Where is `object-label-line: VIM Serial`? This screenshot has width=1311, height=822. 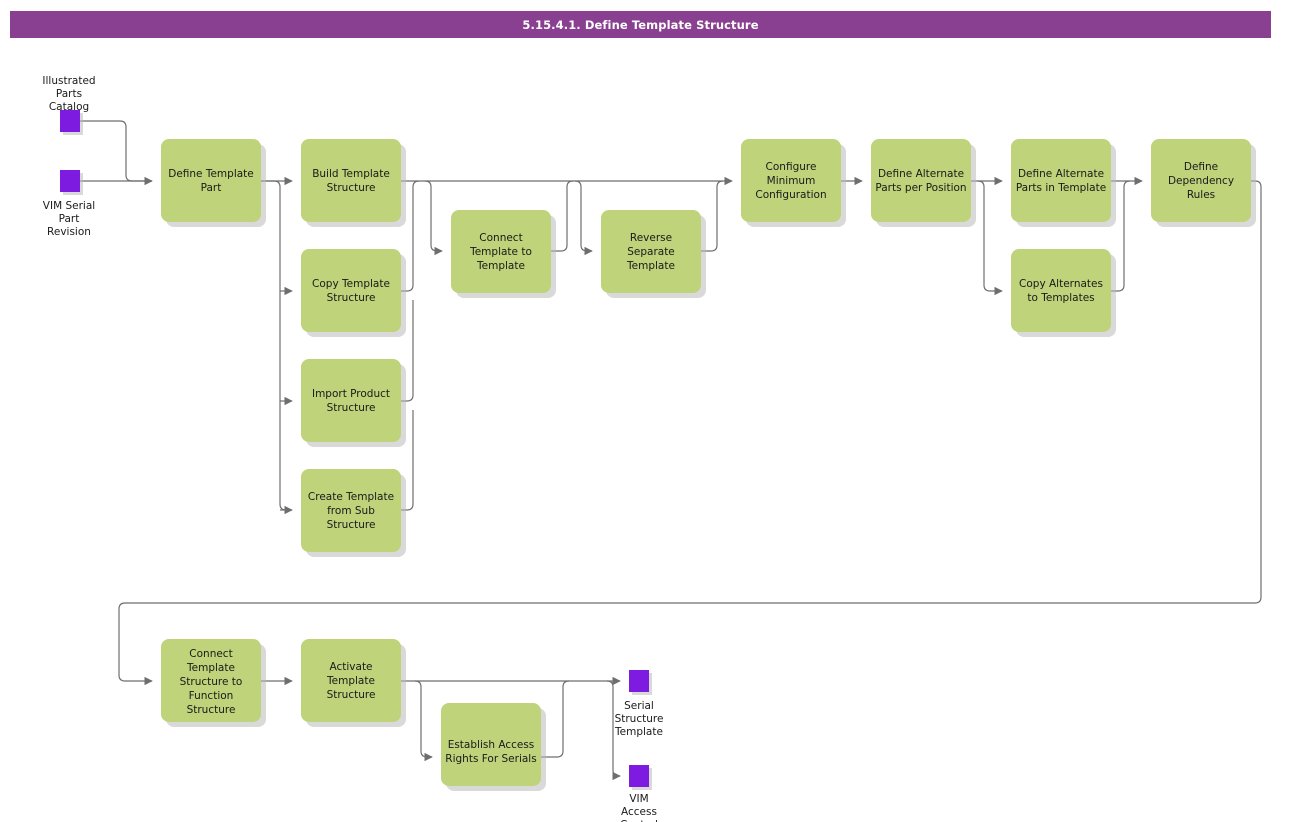 object-label-line: VIM Serial is located at coordinates (69, 206).